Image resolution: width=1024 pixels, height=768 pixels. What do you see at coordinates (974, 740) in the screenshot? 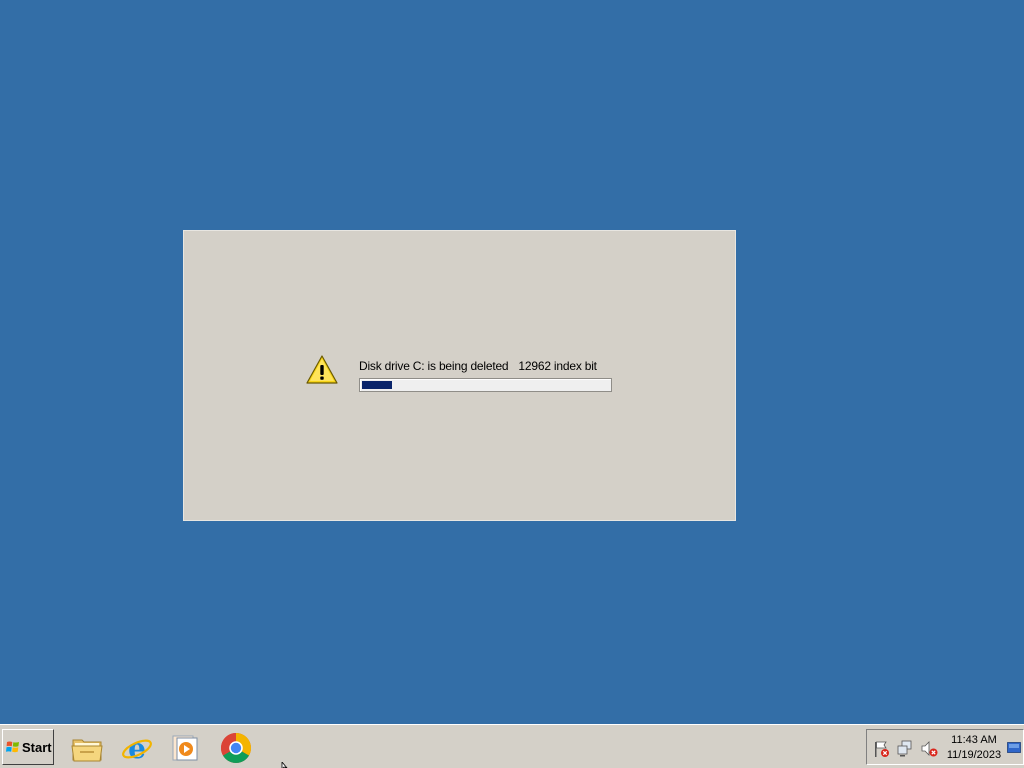
I see `clock-time: 11:43 AM` at bounding box center [974, 740].